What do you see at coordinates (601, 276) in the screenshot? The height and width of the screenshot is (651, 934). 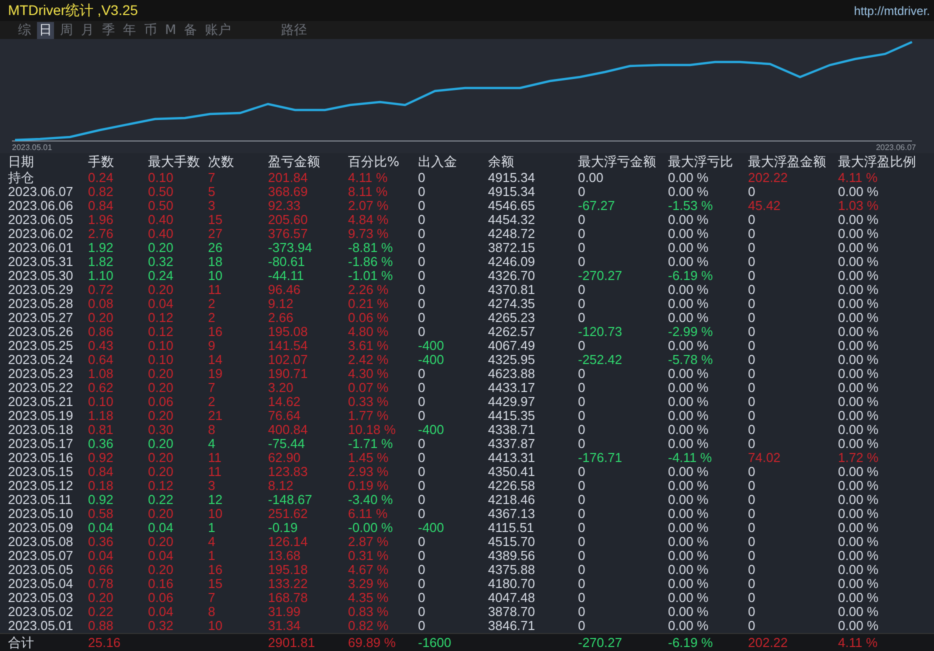 I see `table-cell-text: -270.27` at bounding box center [601, 276].